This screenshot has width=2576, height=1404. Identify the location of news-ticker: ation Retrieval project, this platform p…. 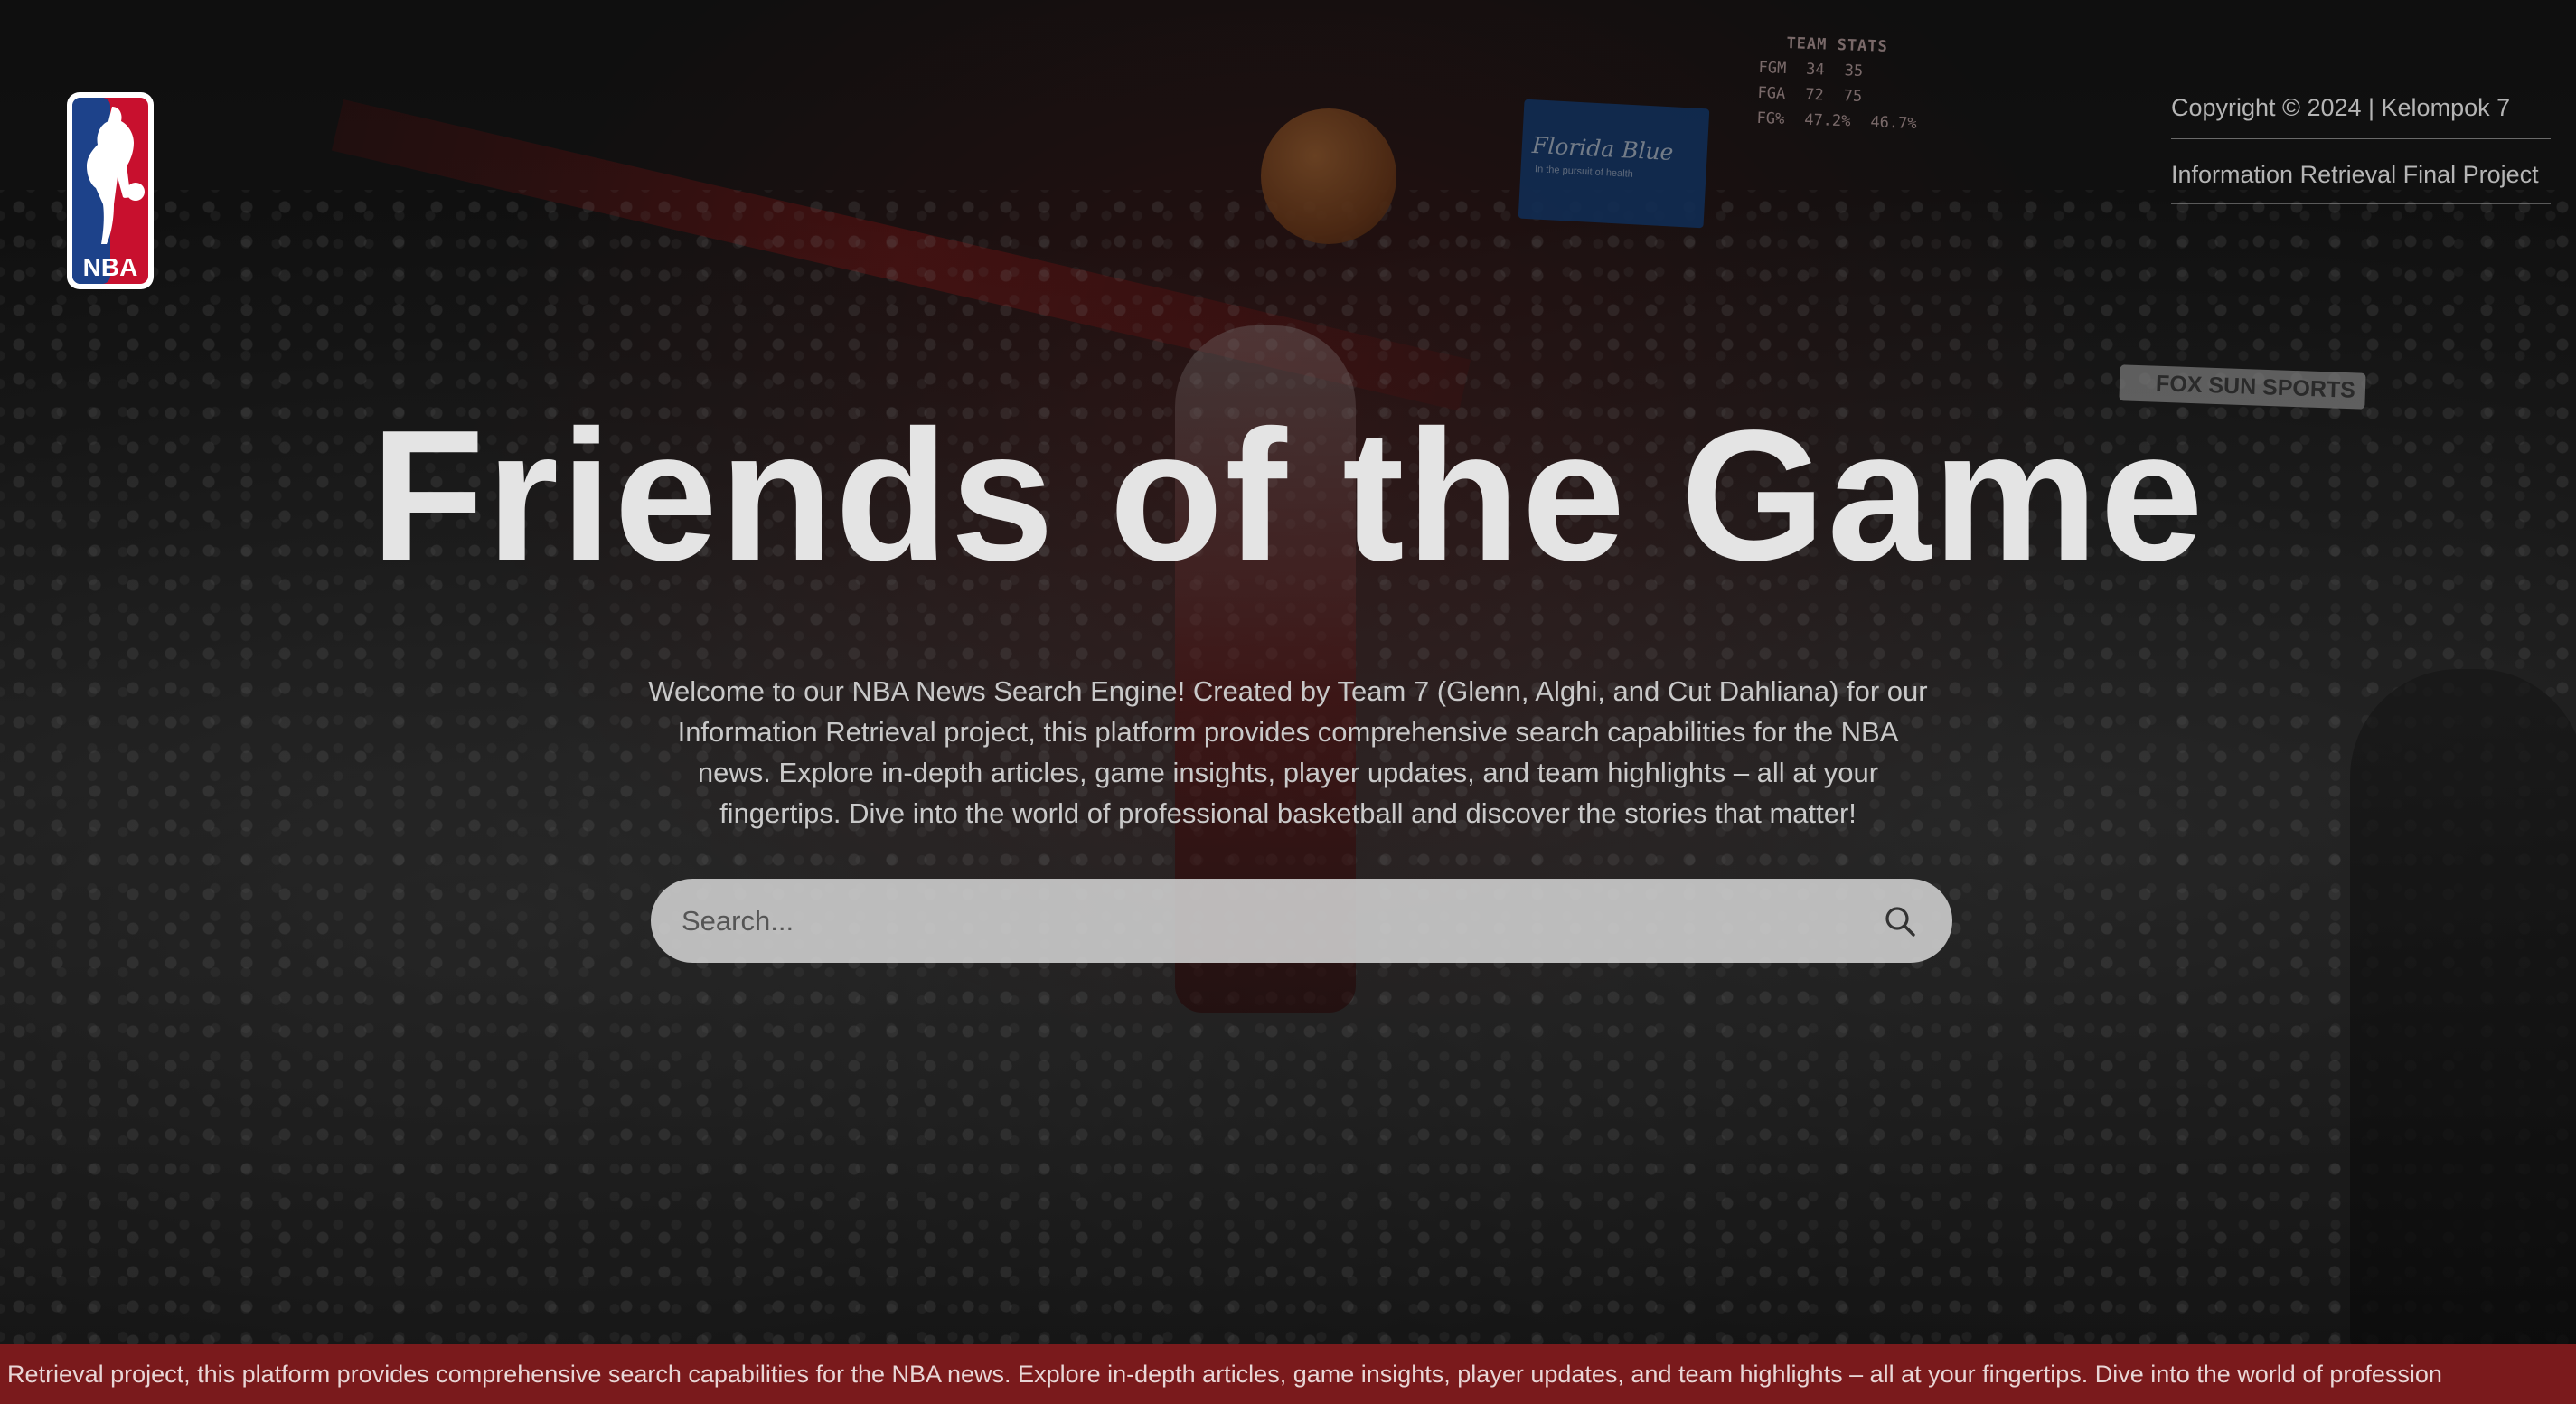
(1288, 1374).